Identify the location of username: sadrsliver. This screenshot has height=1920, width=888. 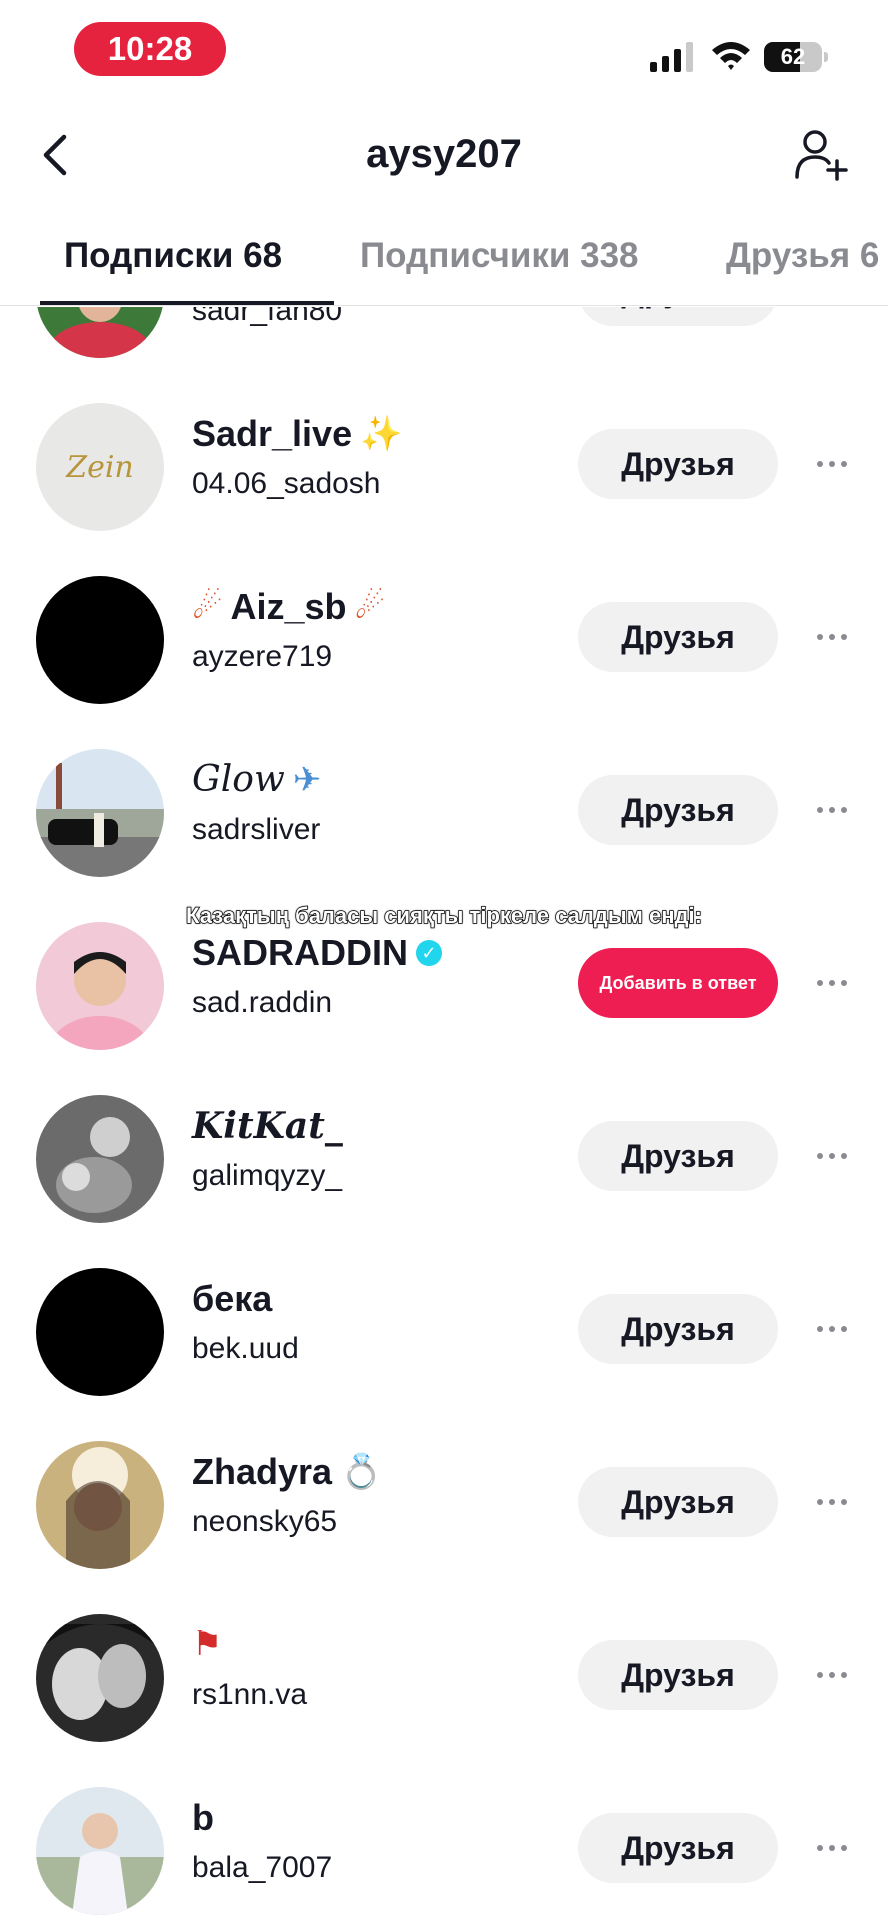
(256, 829).